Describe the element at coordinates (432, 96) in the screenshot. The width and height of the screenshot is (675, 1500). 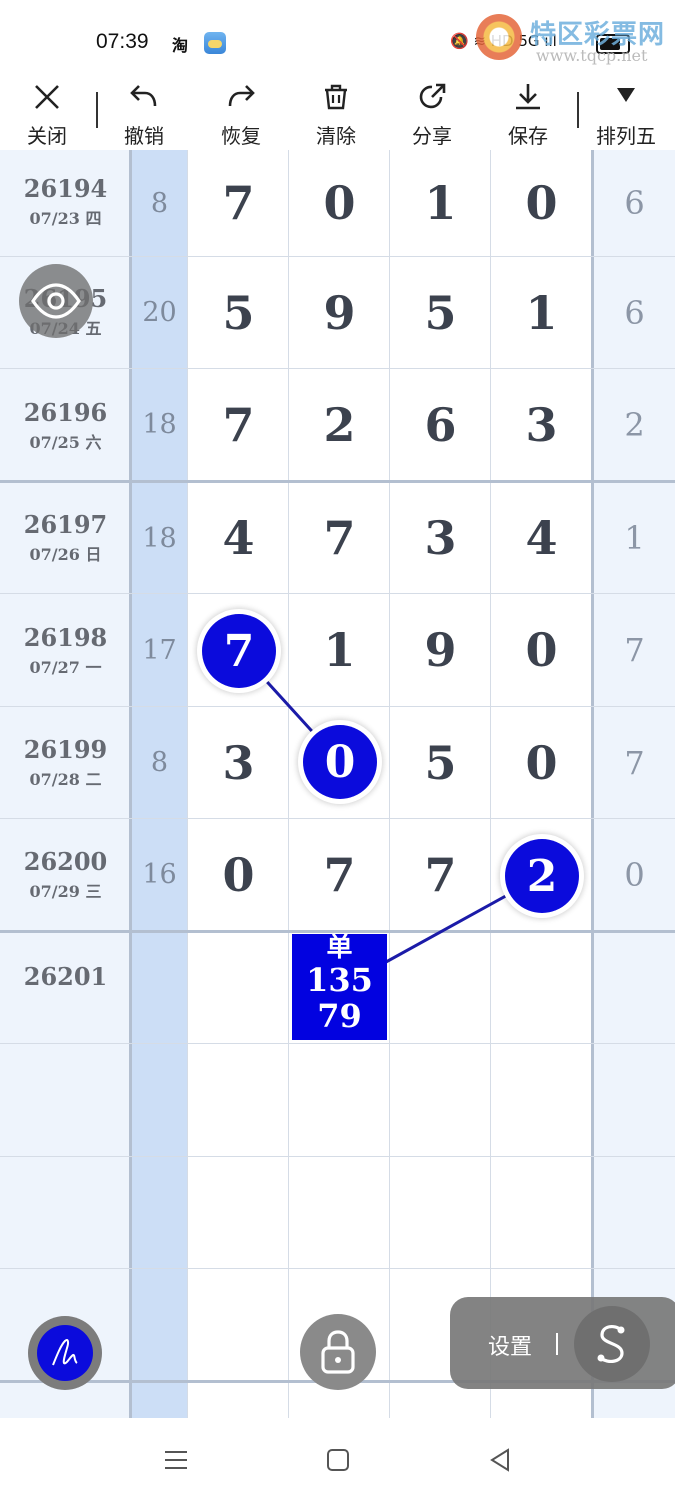
I see `share-icon` at that location.